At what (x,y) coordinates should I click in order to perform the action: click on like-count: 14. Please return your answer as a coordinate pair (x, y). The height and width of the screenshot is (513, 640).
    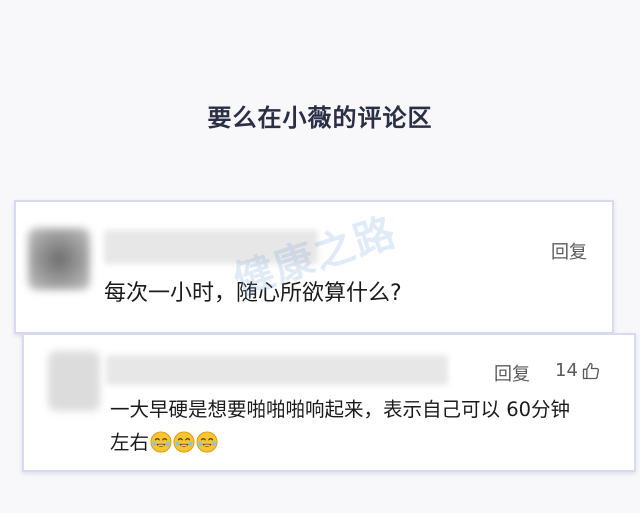
    Looking at the image, I should click on (566, 370).